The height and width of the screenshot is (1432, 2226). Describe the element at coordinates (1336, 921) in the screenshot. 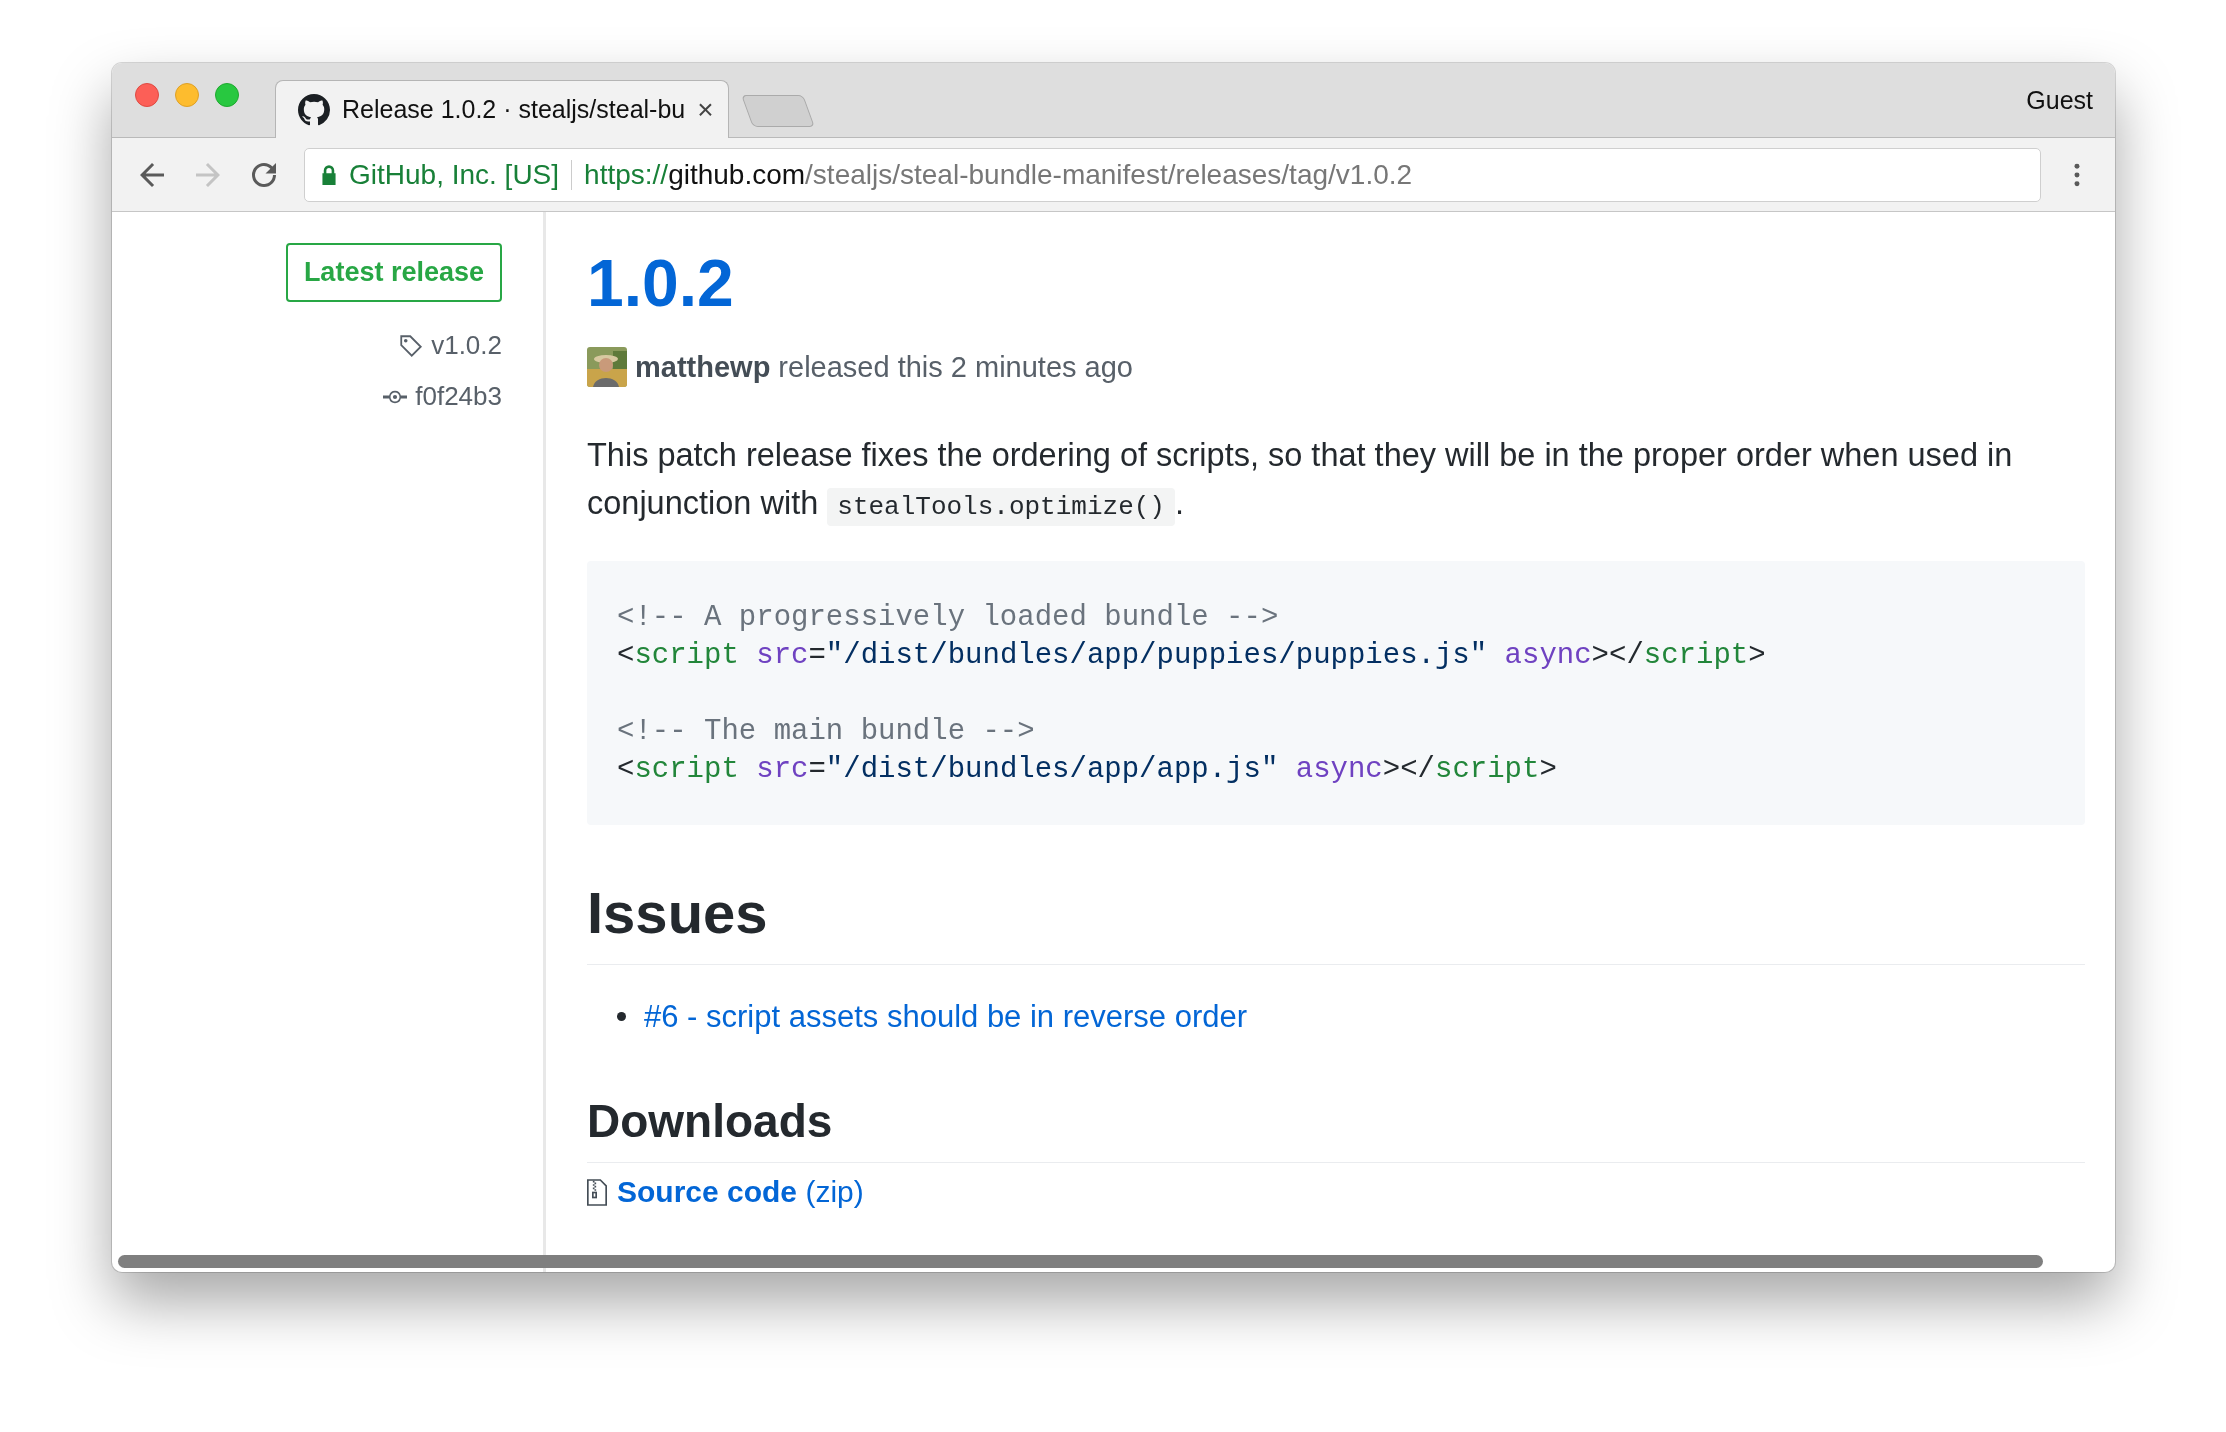

I see `issues-heading: Issues` at that location.